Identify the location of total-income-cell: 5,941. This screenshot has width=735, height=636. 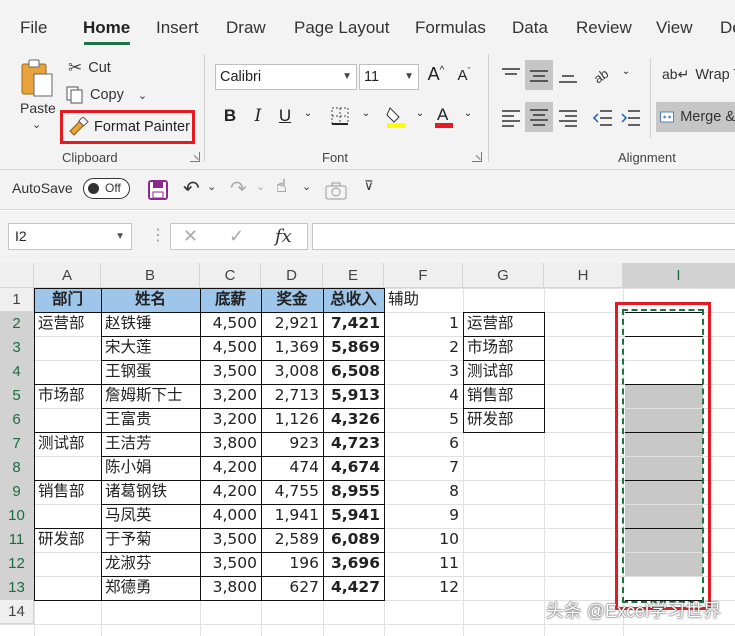
(353, 516).